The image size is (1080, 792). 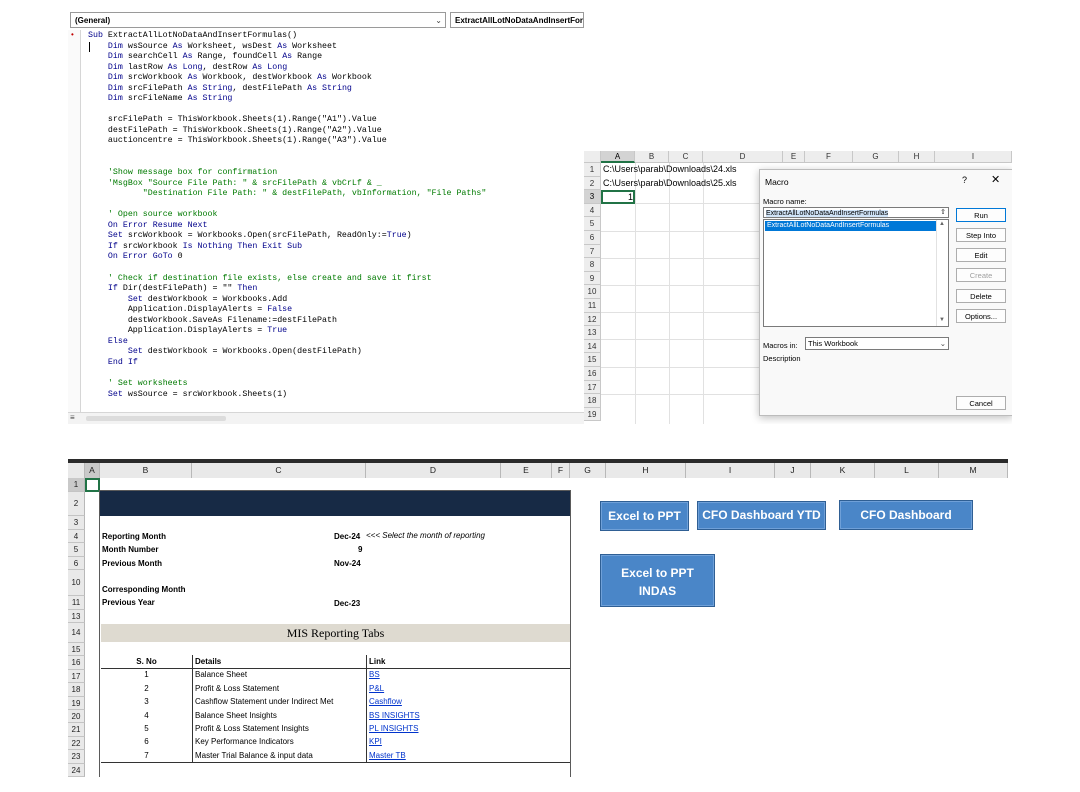 I want to click on upload-arrow-icon: ⇧, so click(x=942, y=212).